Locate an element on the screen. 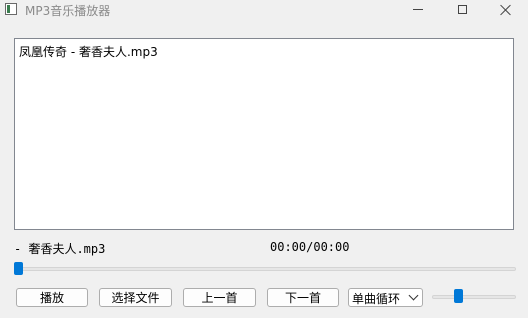 The image size is (528, 318). minimize-icon is located at coordinates (418, 9).